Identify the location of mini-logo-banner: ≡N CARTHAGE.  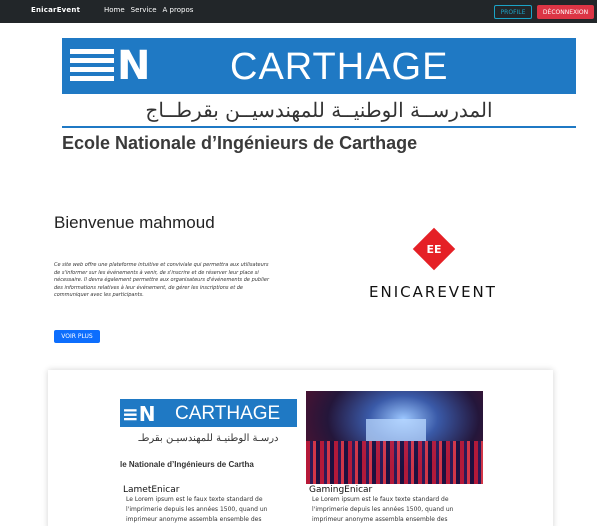
(208, 413).